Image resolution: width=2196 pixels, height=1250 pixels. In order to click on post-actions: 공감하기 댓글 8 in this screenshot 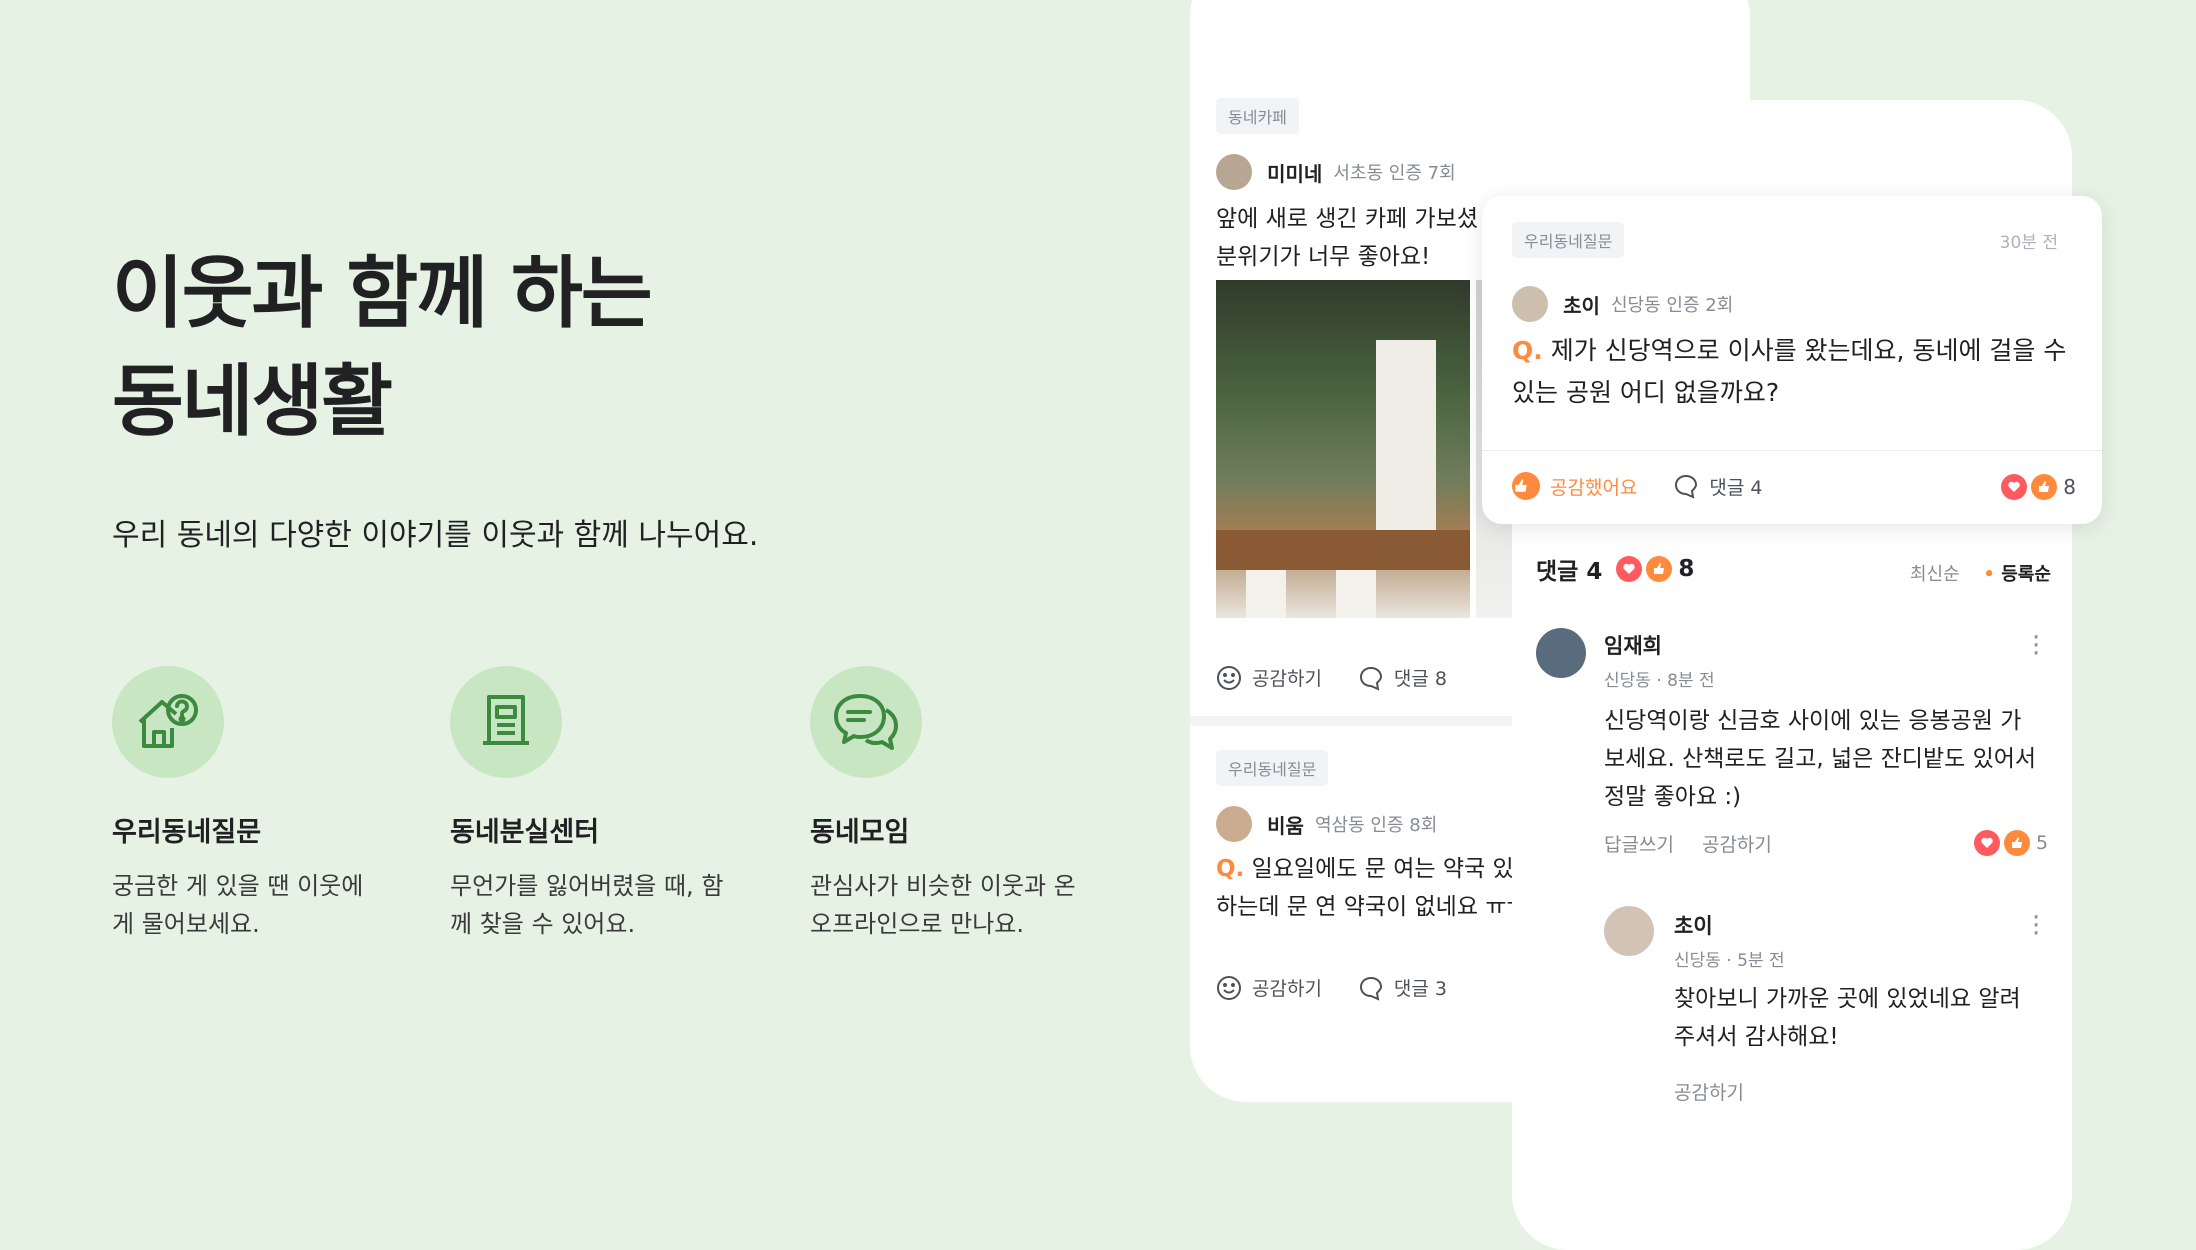, I will do `click(1349, 677)`.